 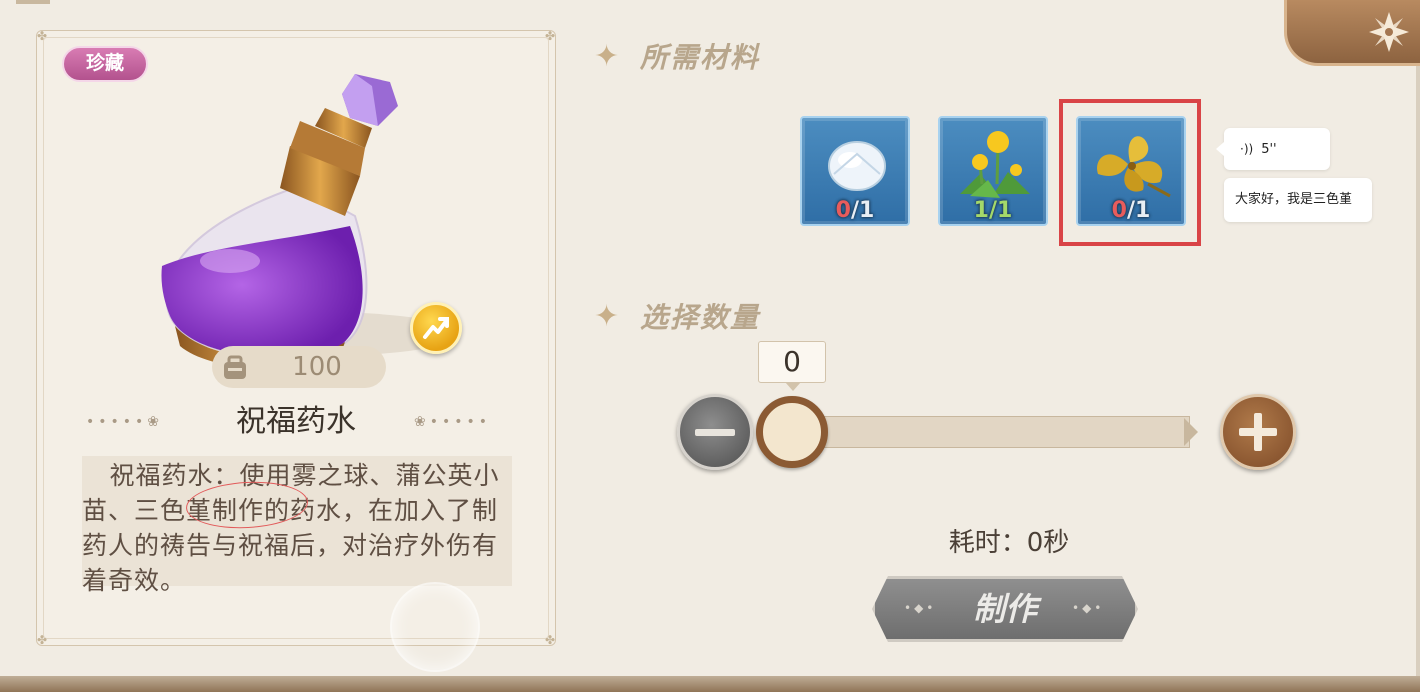 I want to click on dandelion-icon, so click(x=995, y=164).